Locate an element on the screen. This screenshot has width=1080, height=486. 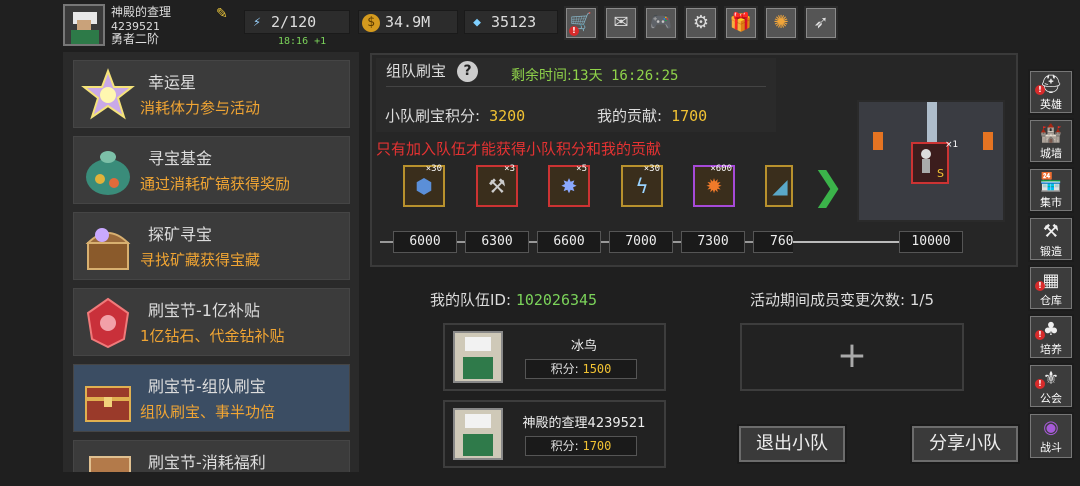
player-rank: 勇者二阶 is located at coordinates (135, 39).